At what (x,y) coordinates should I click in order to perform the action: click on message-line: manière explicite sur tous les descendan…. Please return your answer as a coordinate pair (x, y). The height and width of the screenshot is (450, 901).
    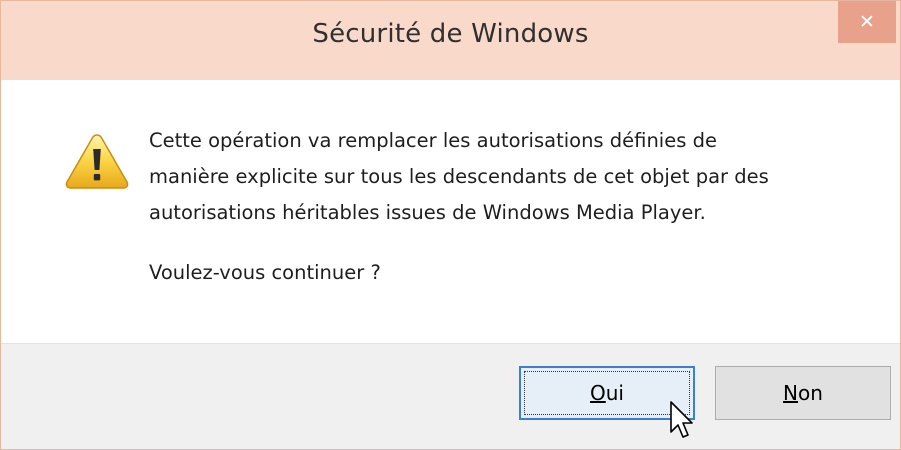
    Looking at the image, I should click on (459, 176).